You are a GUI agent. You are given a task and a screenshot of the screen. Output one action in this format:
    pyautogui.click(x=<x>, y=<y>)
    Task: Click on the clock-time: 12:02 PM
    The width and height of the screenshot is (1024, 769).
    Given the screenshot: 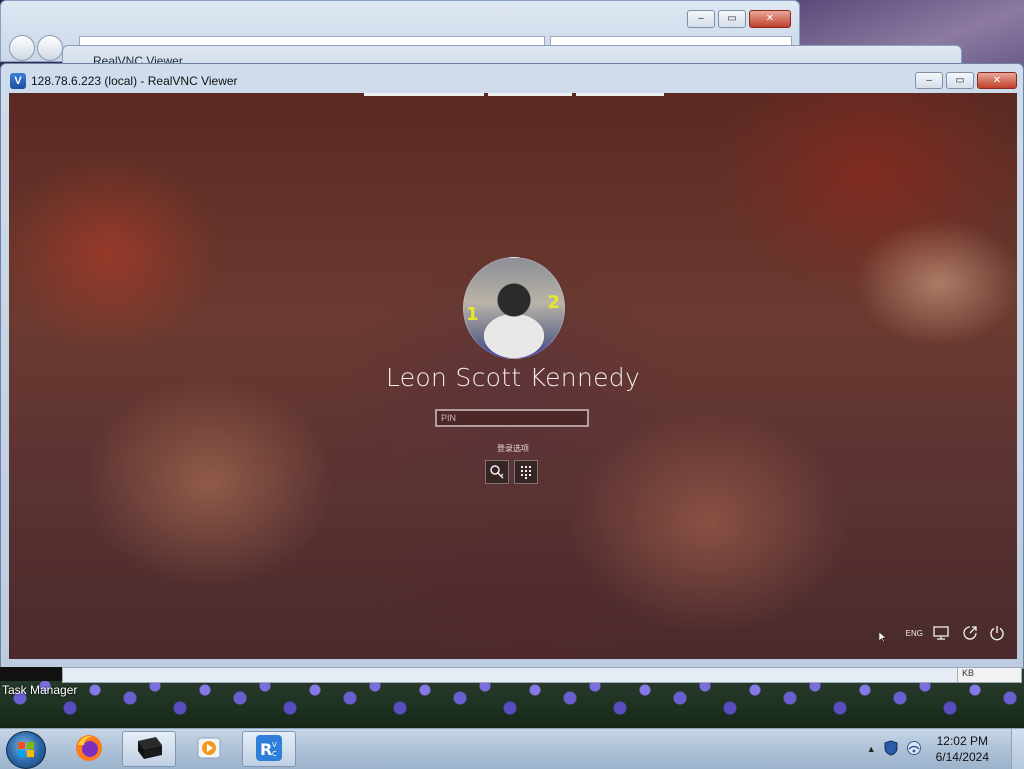 What is the action you would take?
    pyautogui.click(x=962, y=741)
    